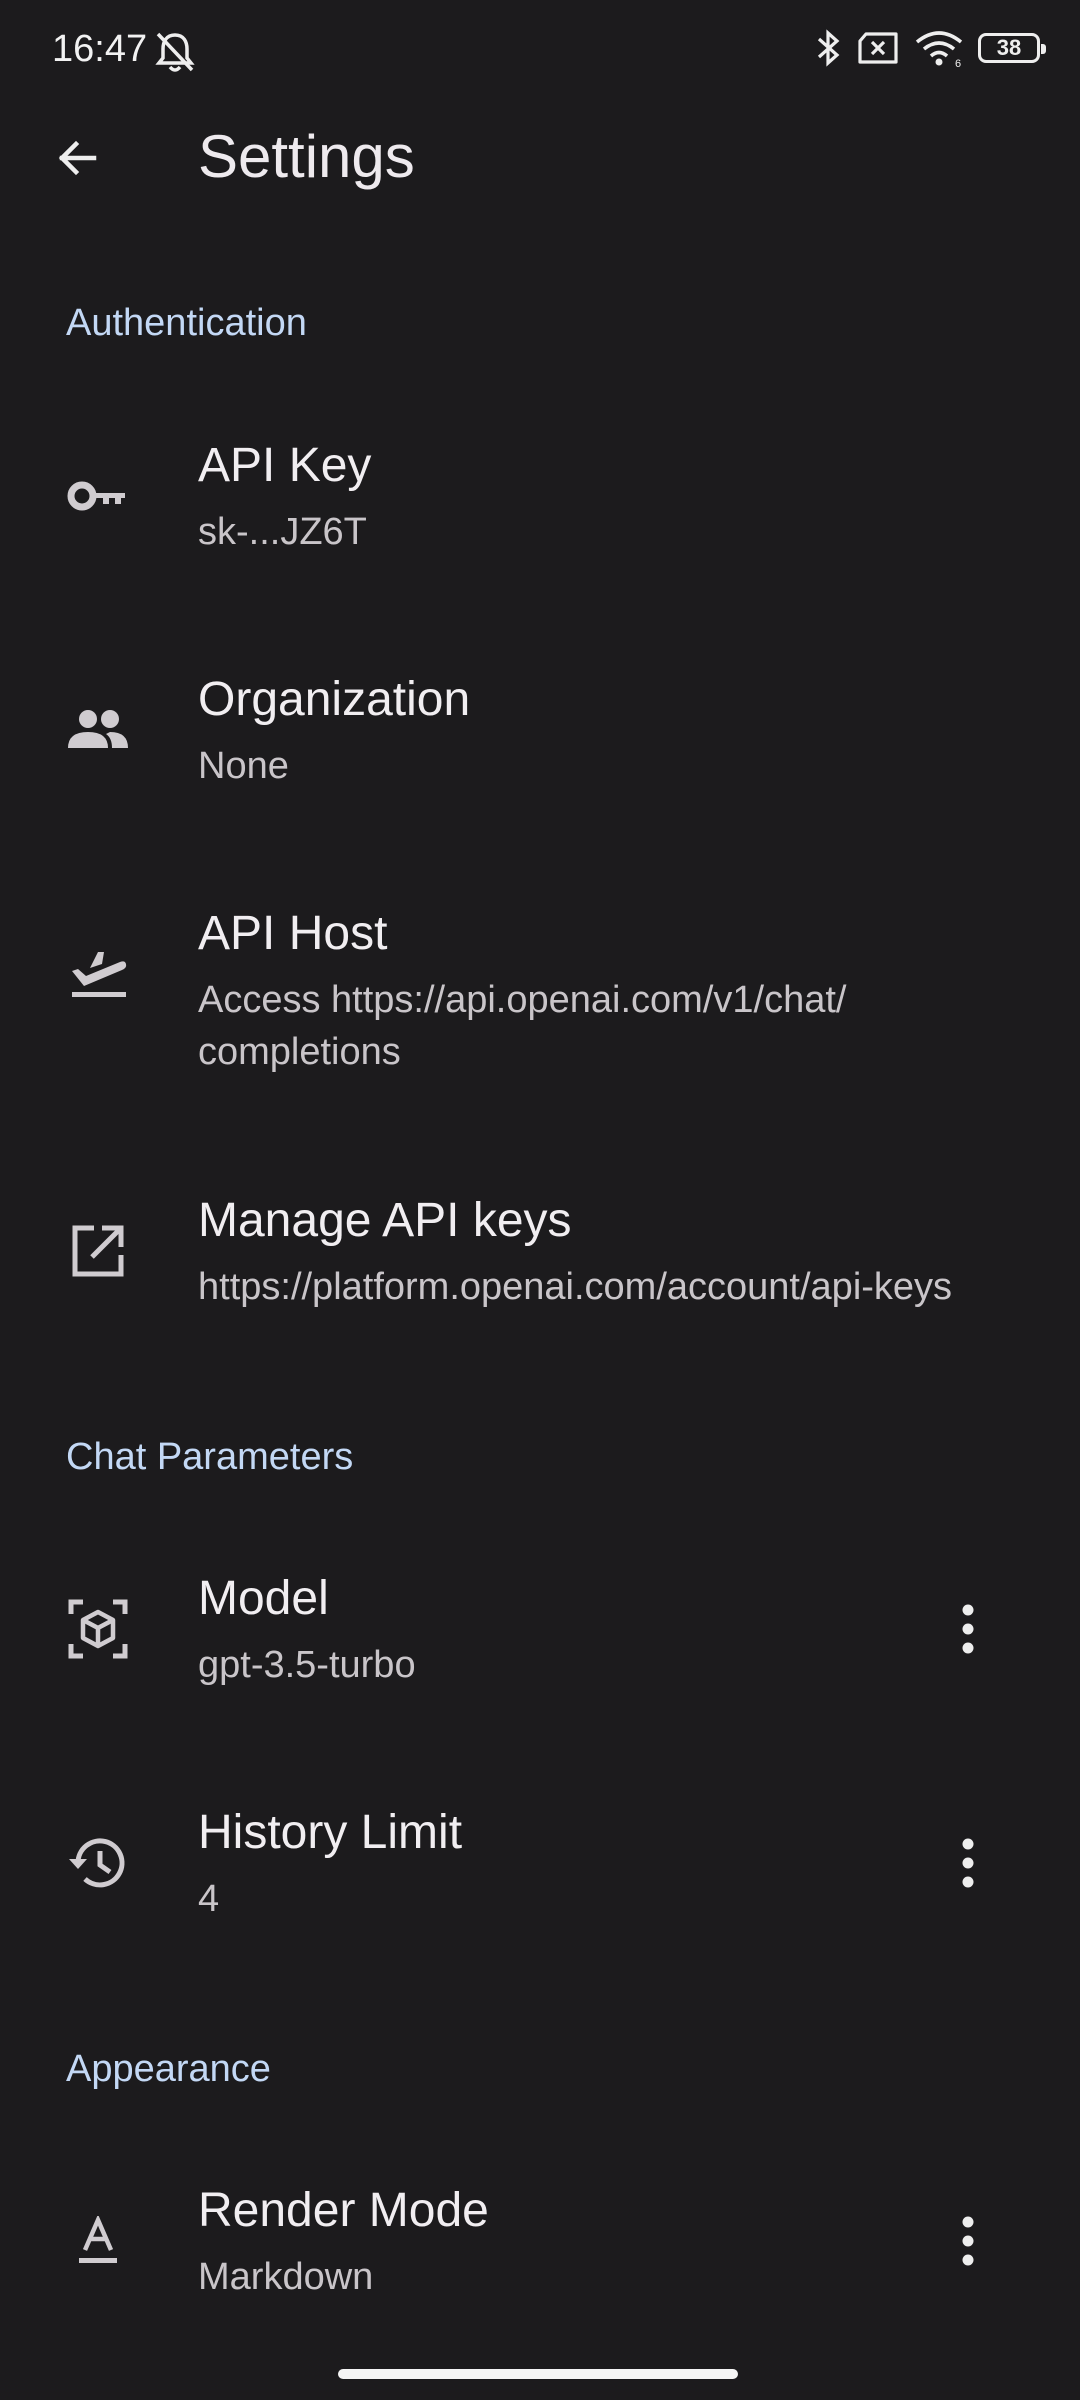 The width and height of the screenshot is (1080, 2400). What do you see at coordinates (343, 2210) in the screenshot?
I see `render-mode-title: Render Mode` at bounding box center [343, 2210].